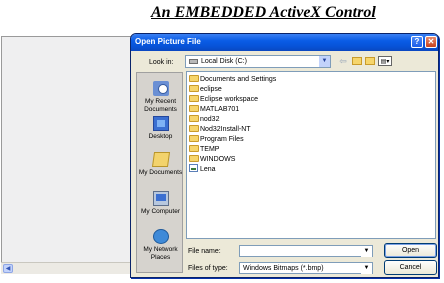  I want to click on file-name: Eclipse workspace, so click(229, 99).